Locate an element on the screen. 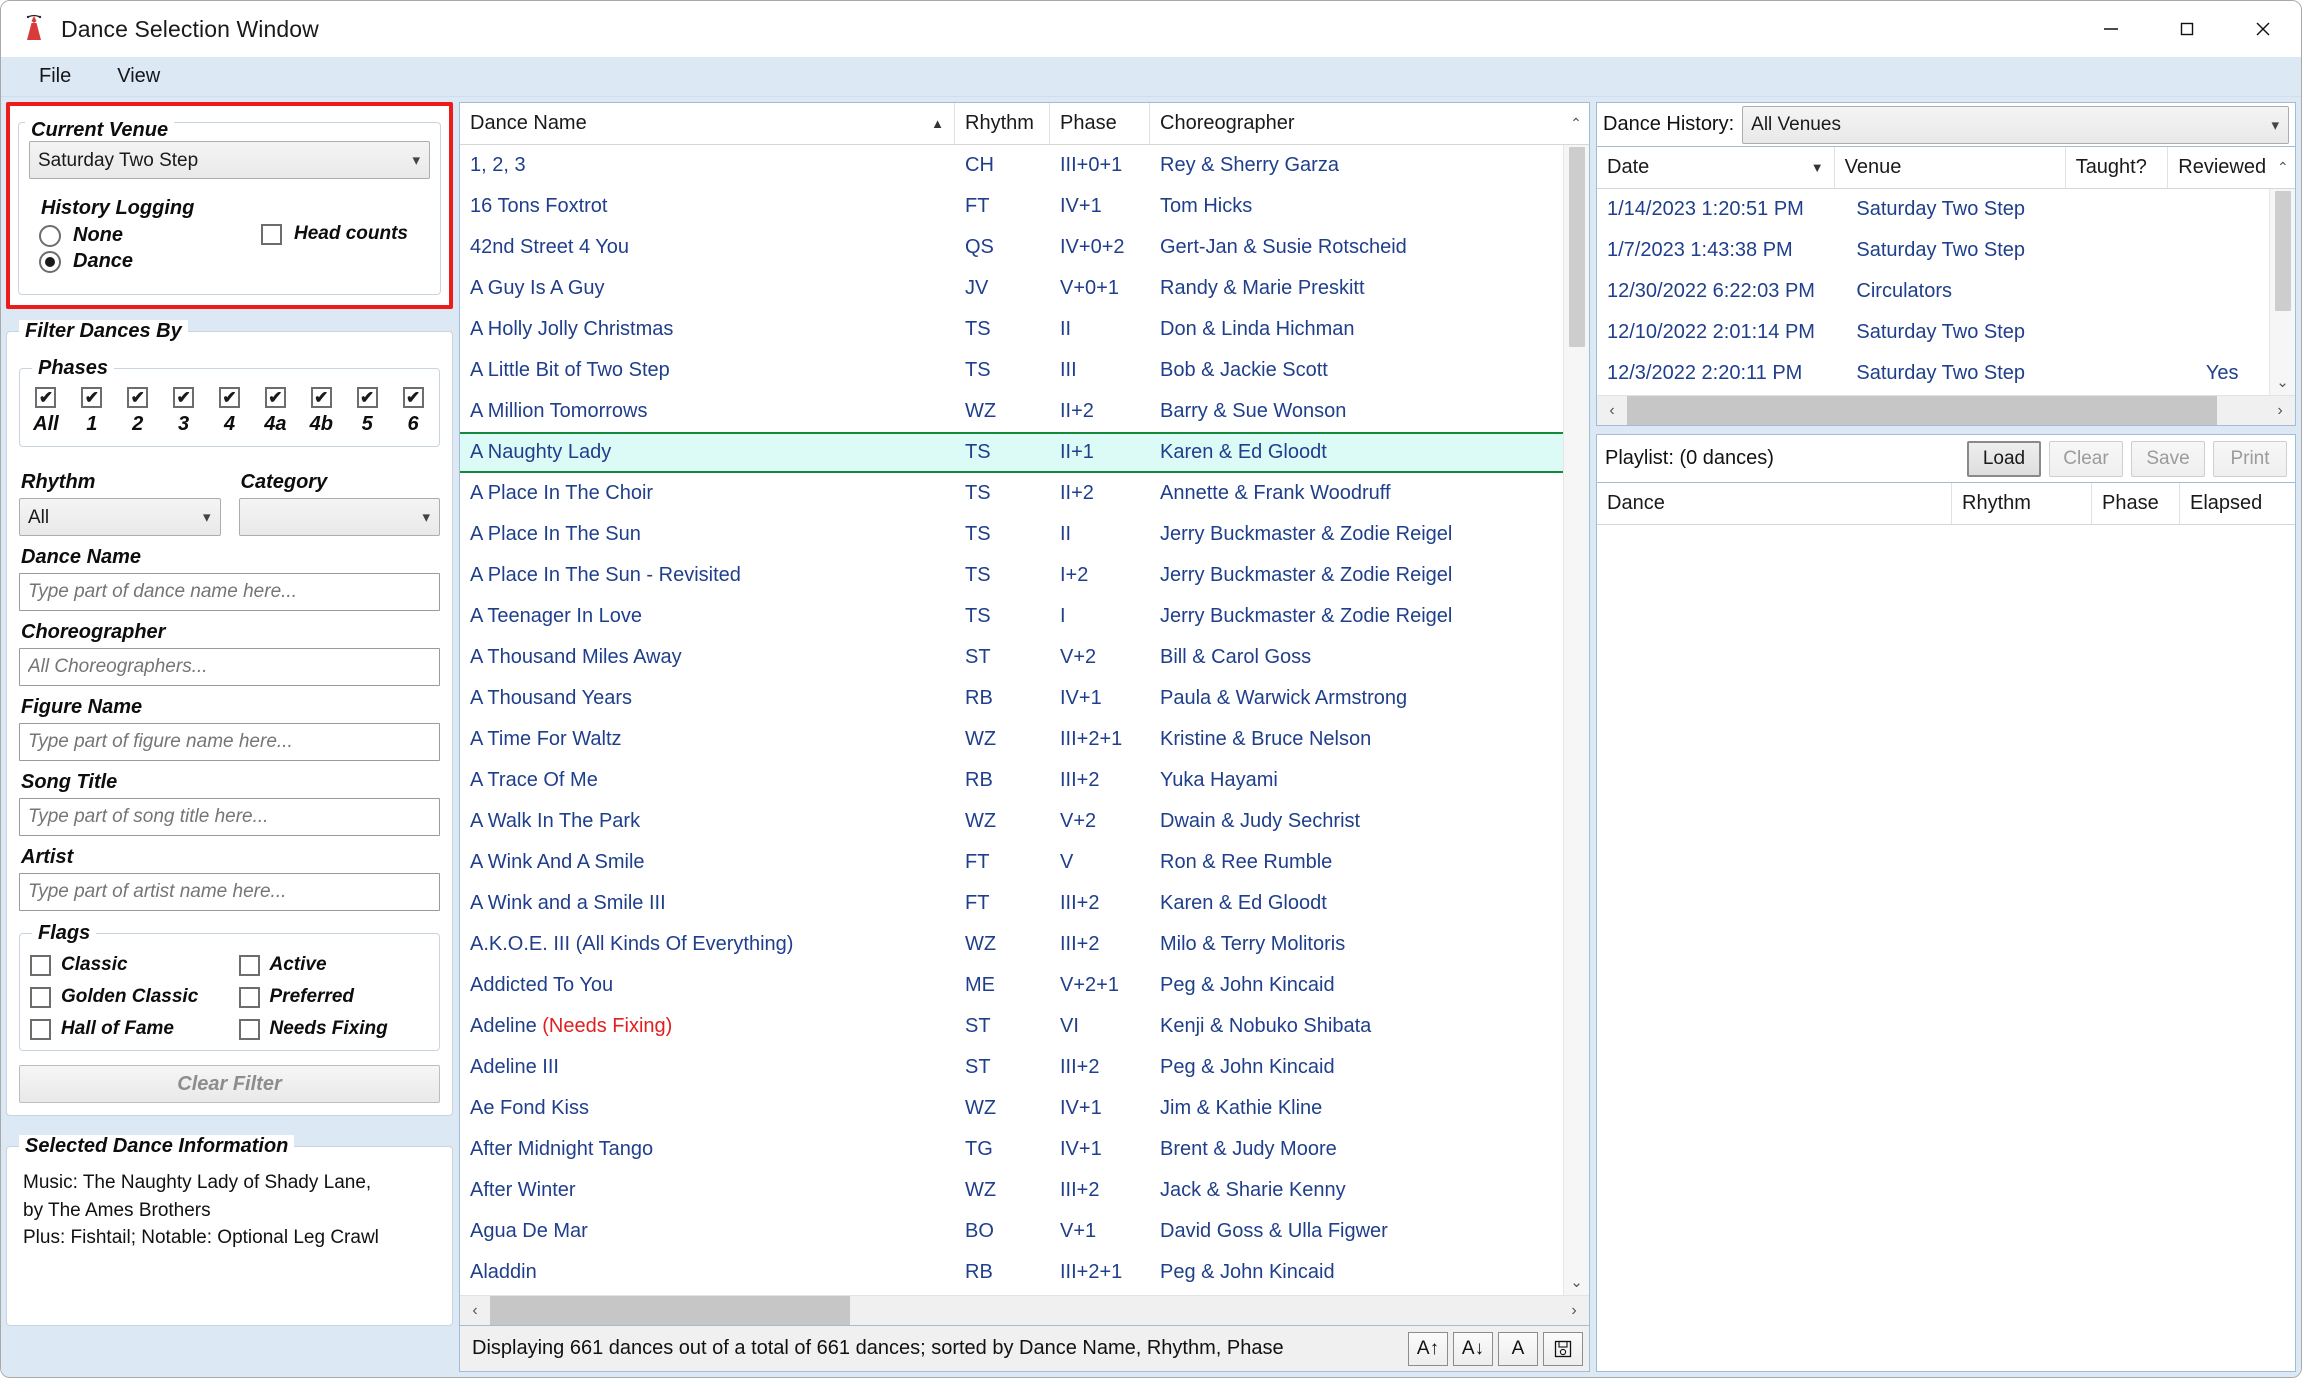  phase-checkbox-4a is located at coordinates (275, 397).